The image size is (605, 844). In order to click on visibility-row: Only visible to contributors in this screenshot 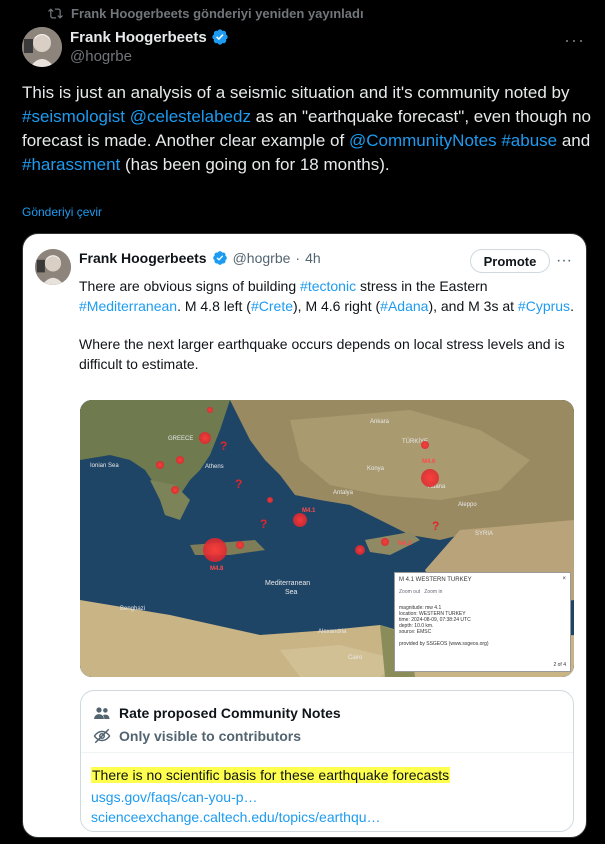, I will do `click(197, 736)`.